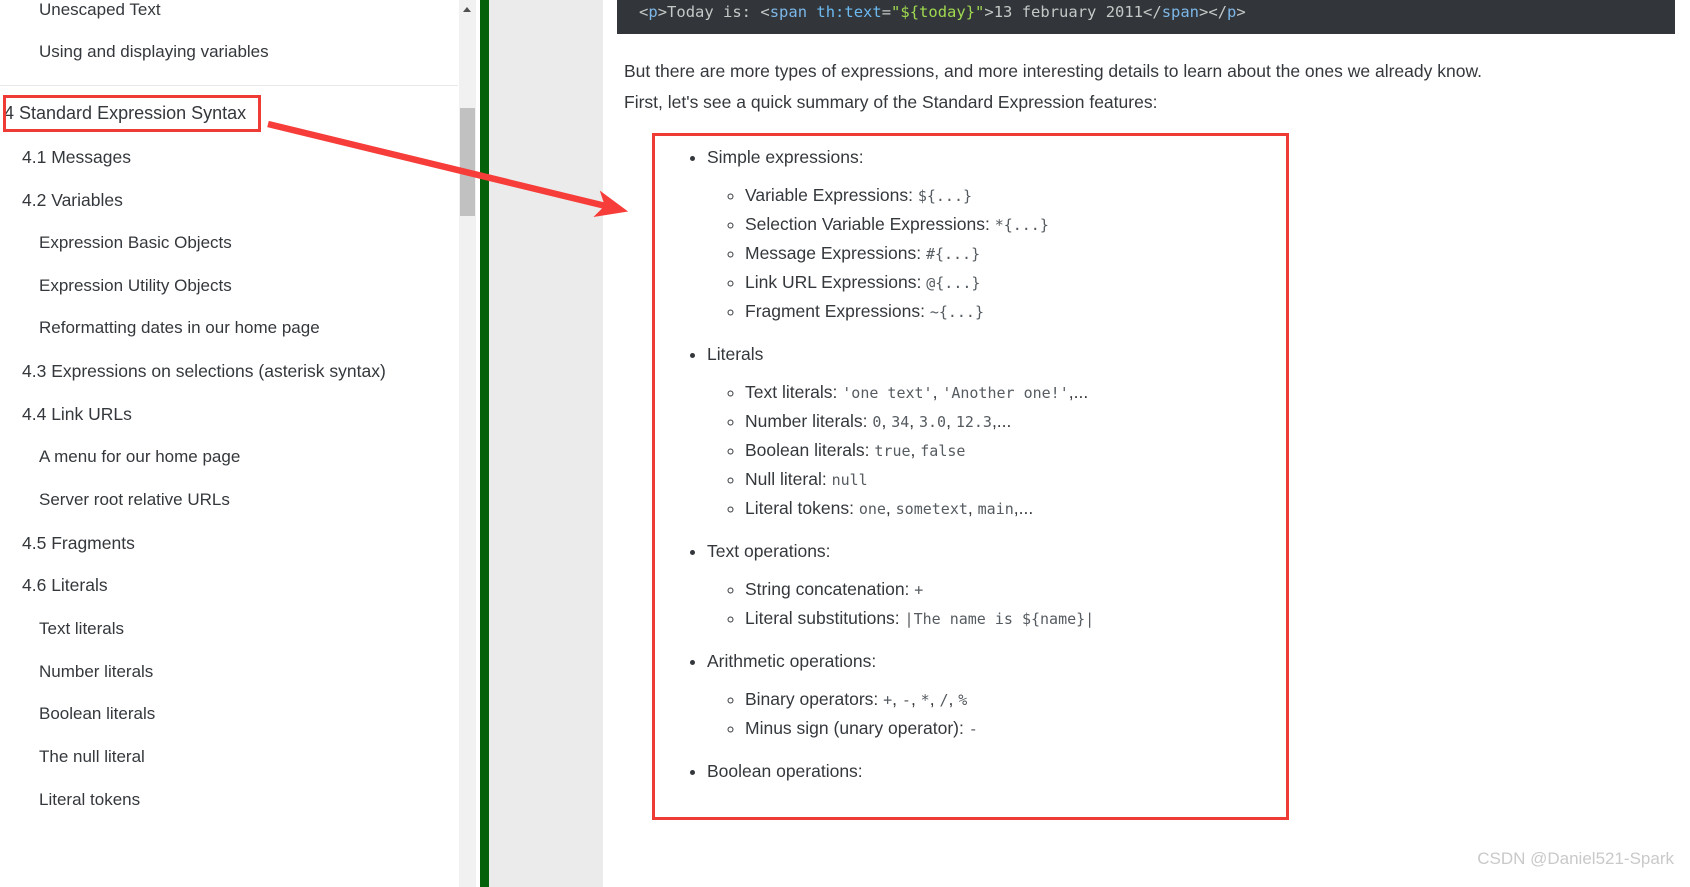 This screenshot has width=1690, height=887. Describe the element at coordinates (788, 12) in the screenshot. I see `code-token-5: span` at that location.